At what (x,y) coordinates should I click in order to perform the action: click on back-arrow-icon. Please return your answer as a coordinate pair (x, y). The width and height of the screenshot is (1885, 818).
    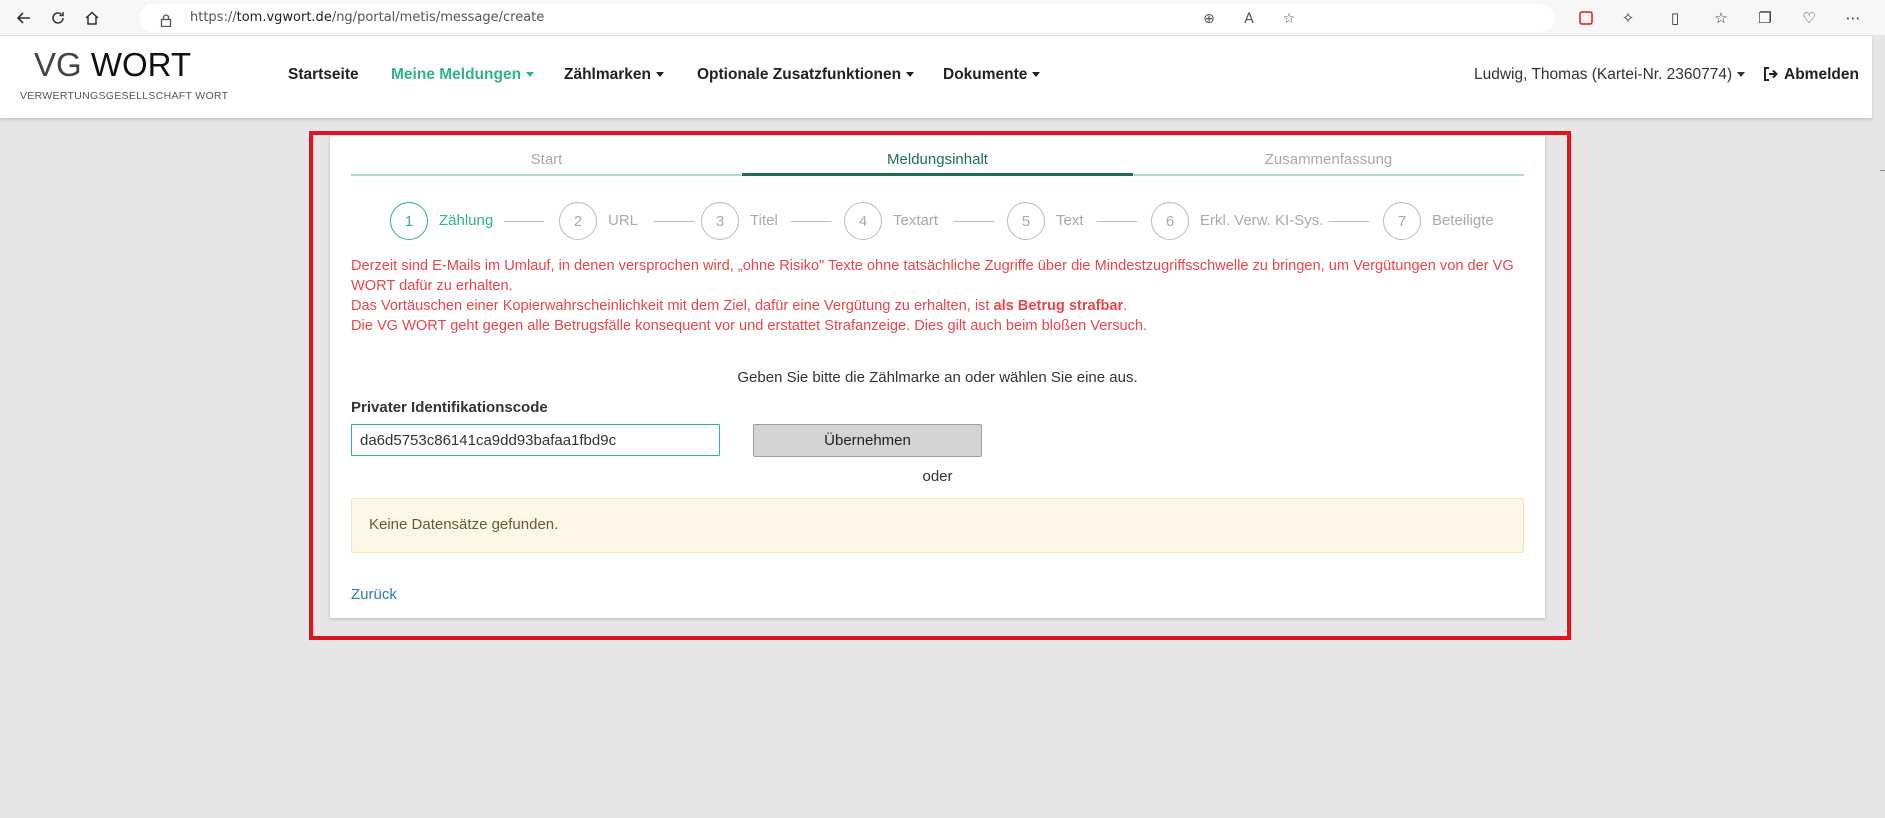
    Looking at the image, I should click on (24, 18).